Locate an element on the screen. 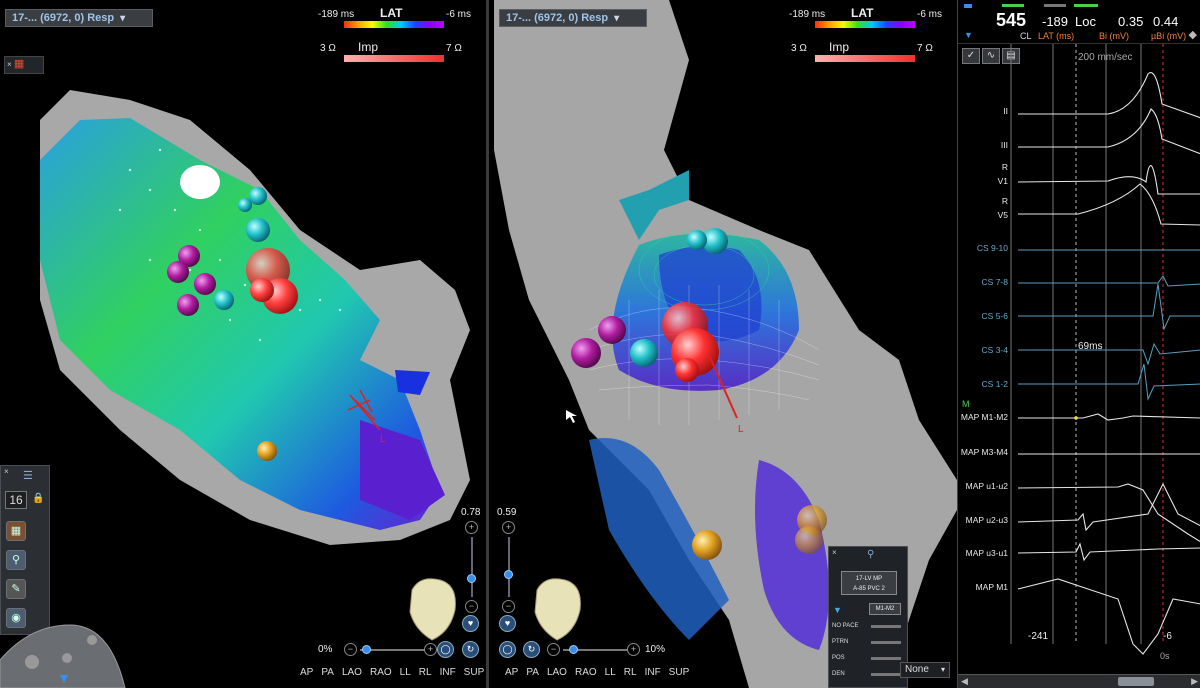  channel-label: MAP M3-M4 is located at coordinates (984, 452).